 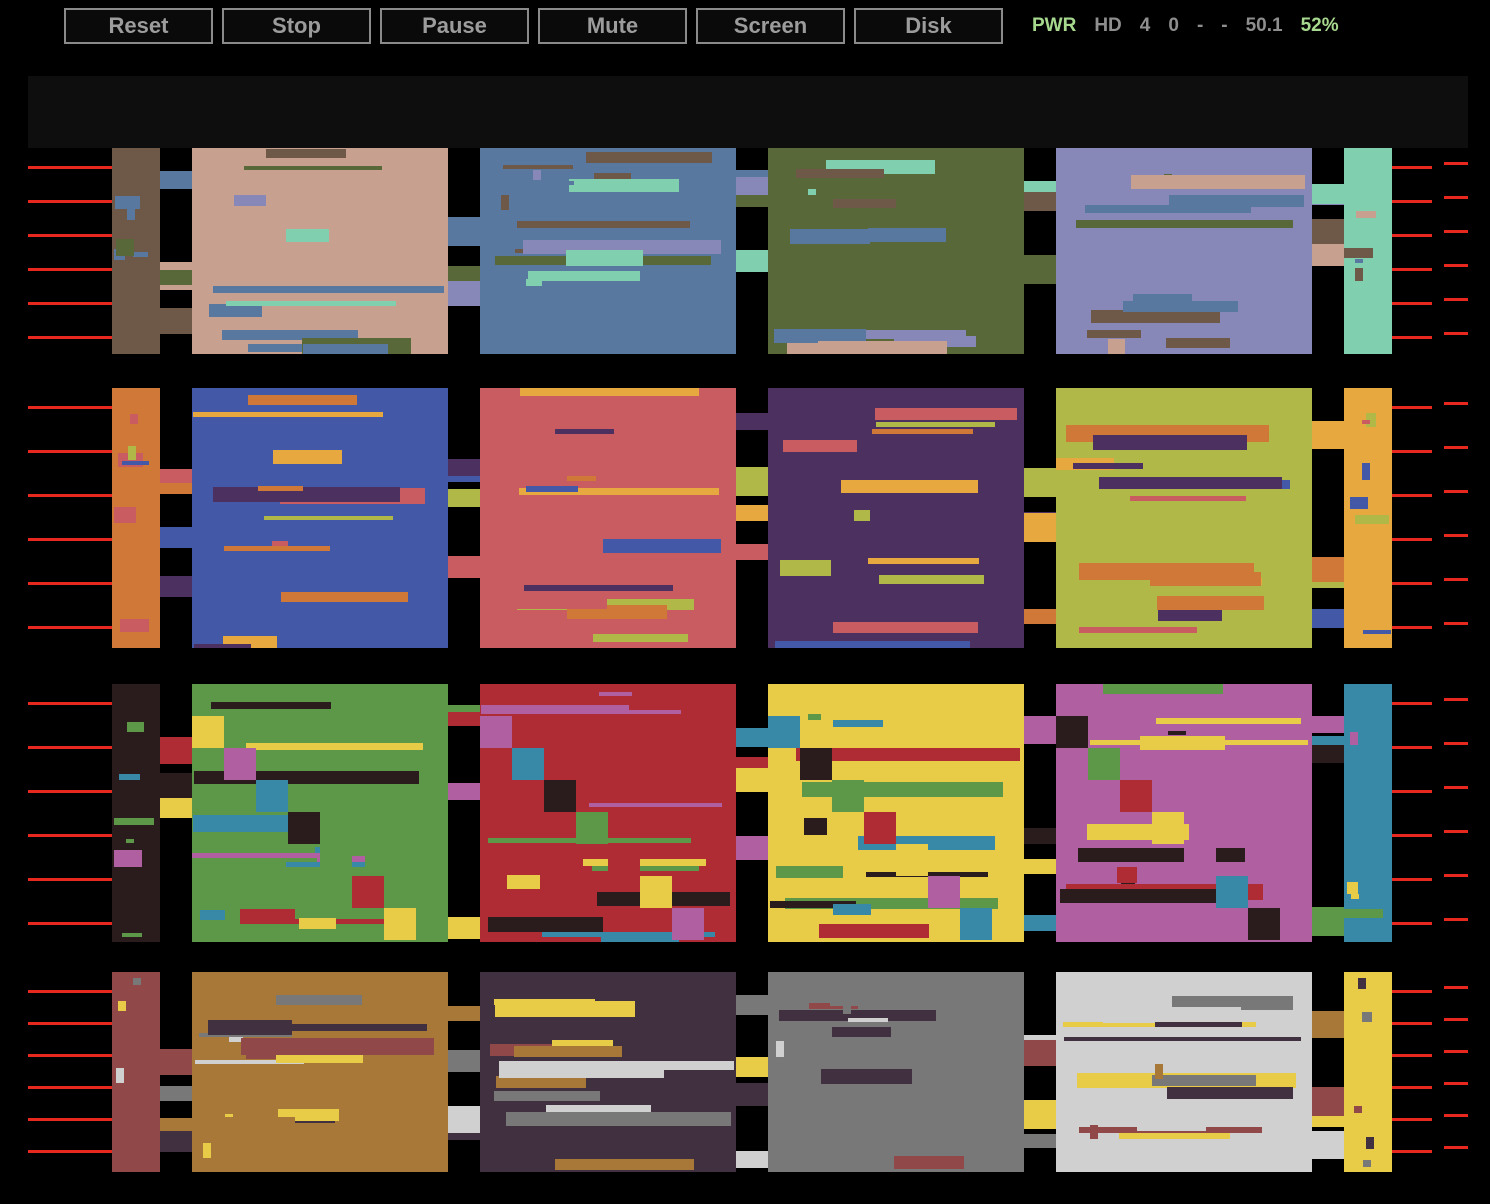 What do you see at coordinates (296, 26) in the screenshot?
I see `stop-button: Stop` at bounding box center [296, 26].